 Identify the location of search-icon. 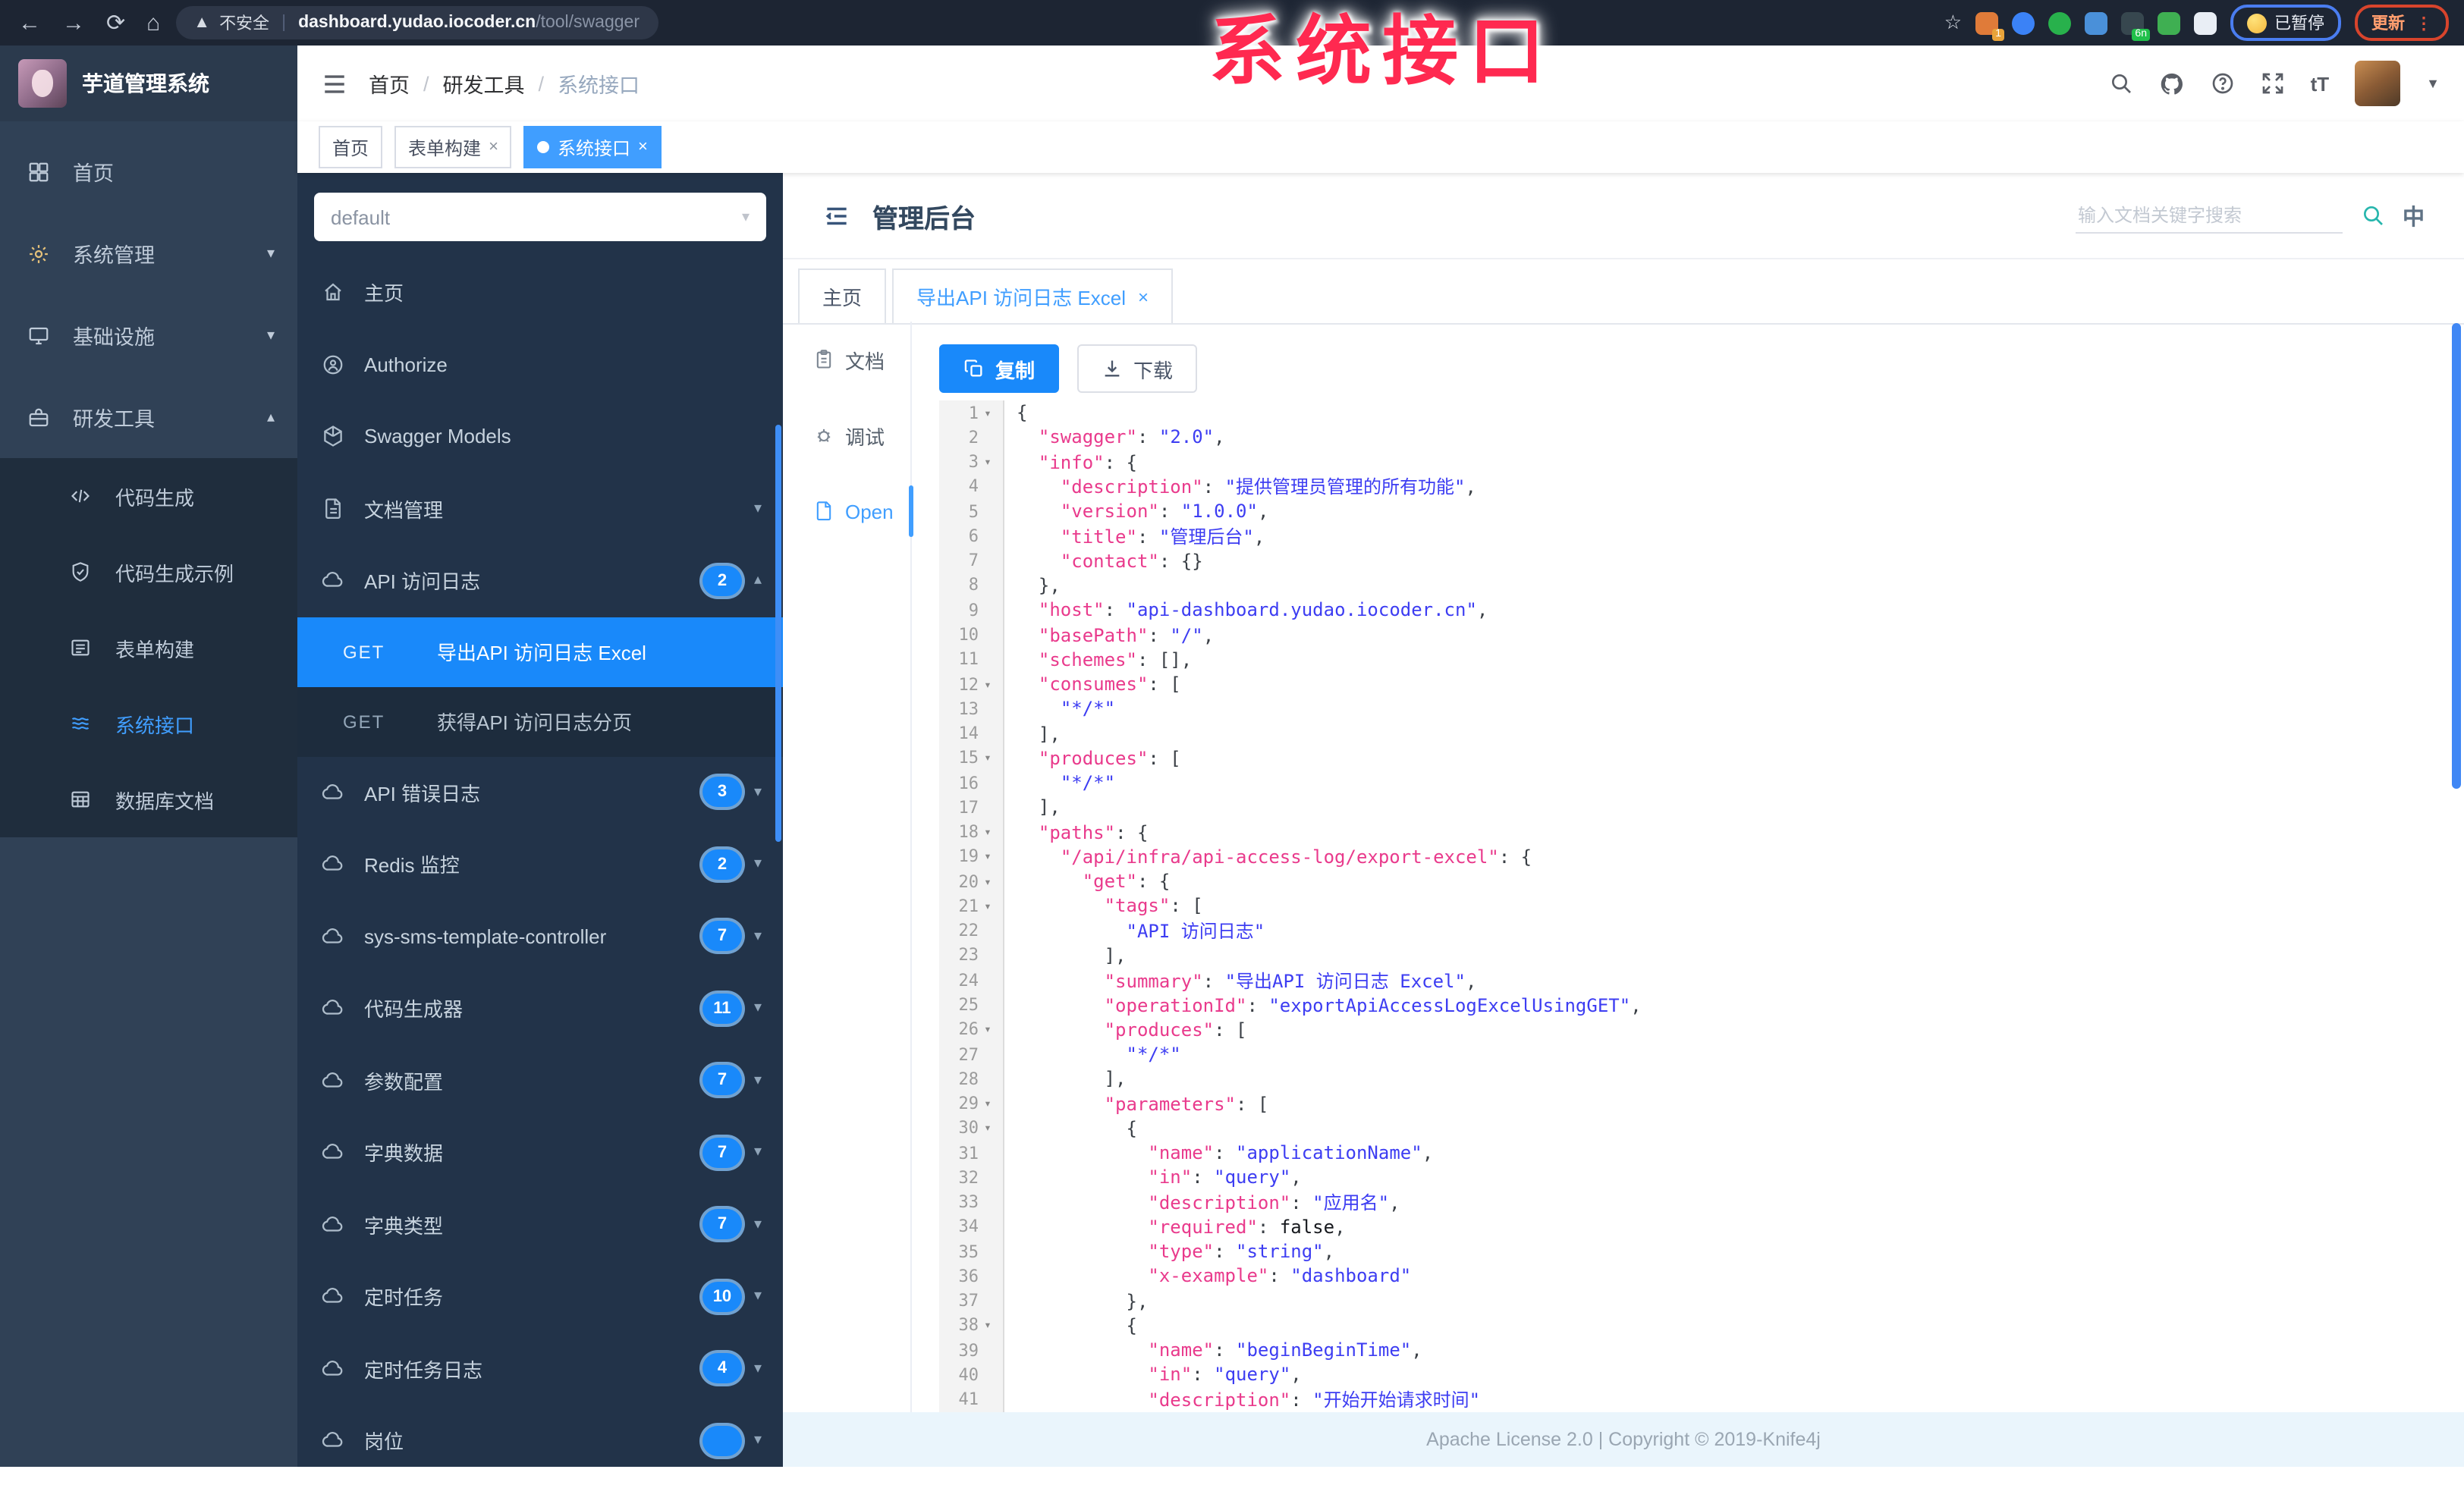
(2121, 83).